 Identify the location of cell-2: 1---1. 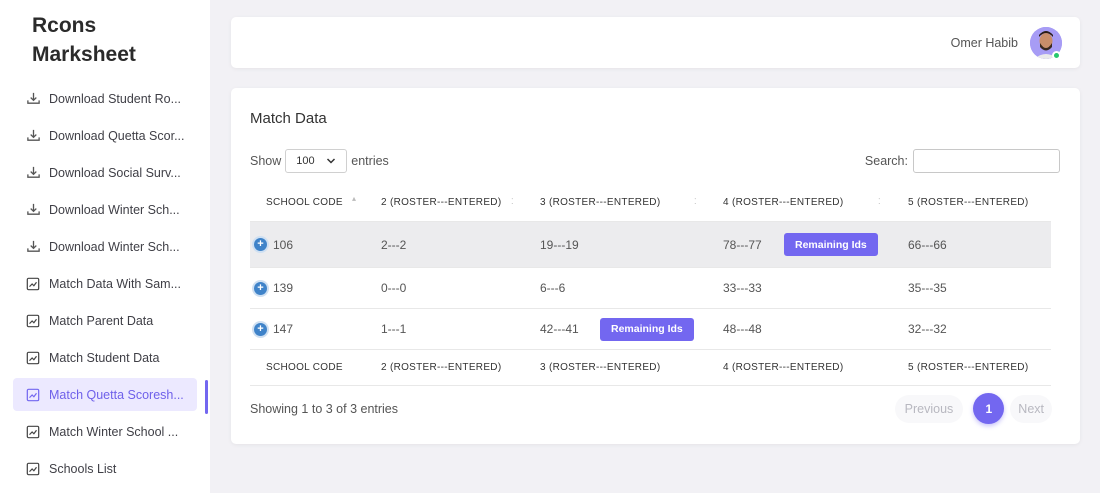
(394, 329).